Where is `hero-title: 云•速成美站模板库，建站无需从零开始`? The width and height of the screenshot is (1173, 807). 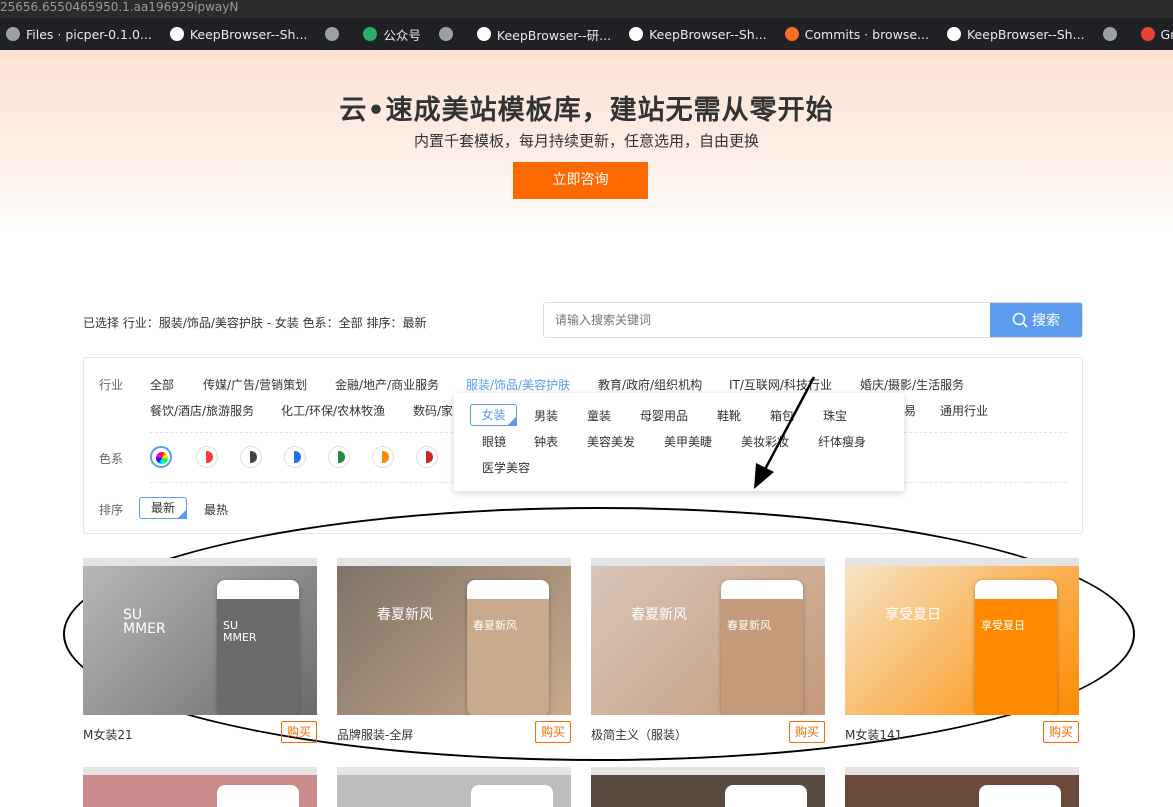 hero-title: 云•速成美站模板库，建站无需从零开始 is located at coordinates (586, 110).